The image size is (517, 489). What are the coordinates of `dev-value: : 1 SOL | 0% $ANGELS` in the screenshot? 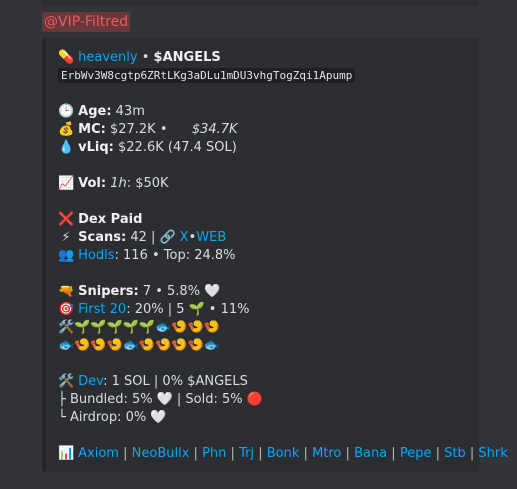 It's located at (175, 381).